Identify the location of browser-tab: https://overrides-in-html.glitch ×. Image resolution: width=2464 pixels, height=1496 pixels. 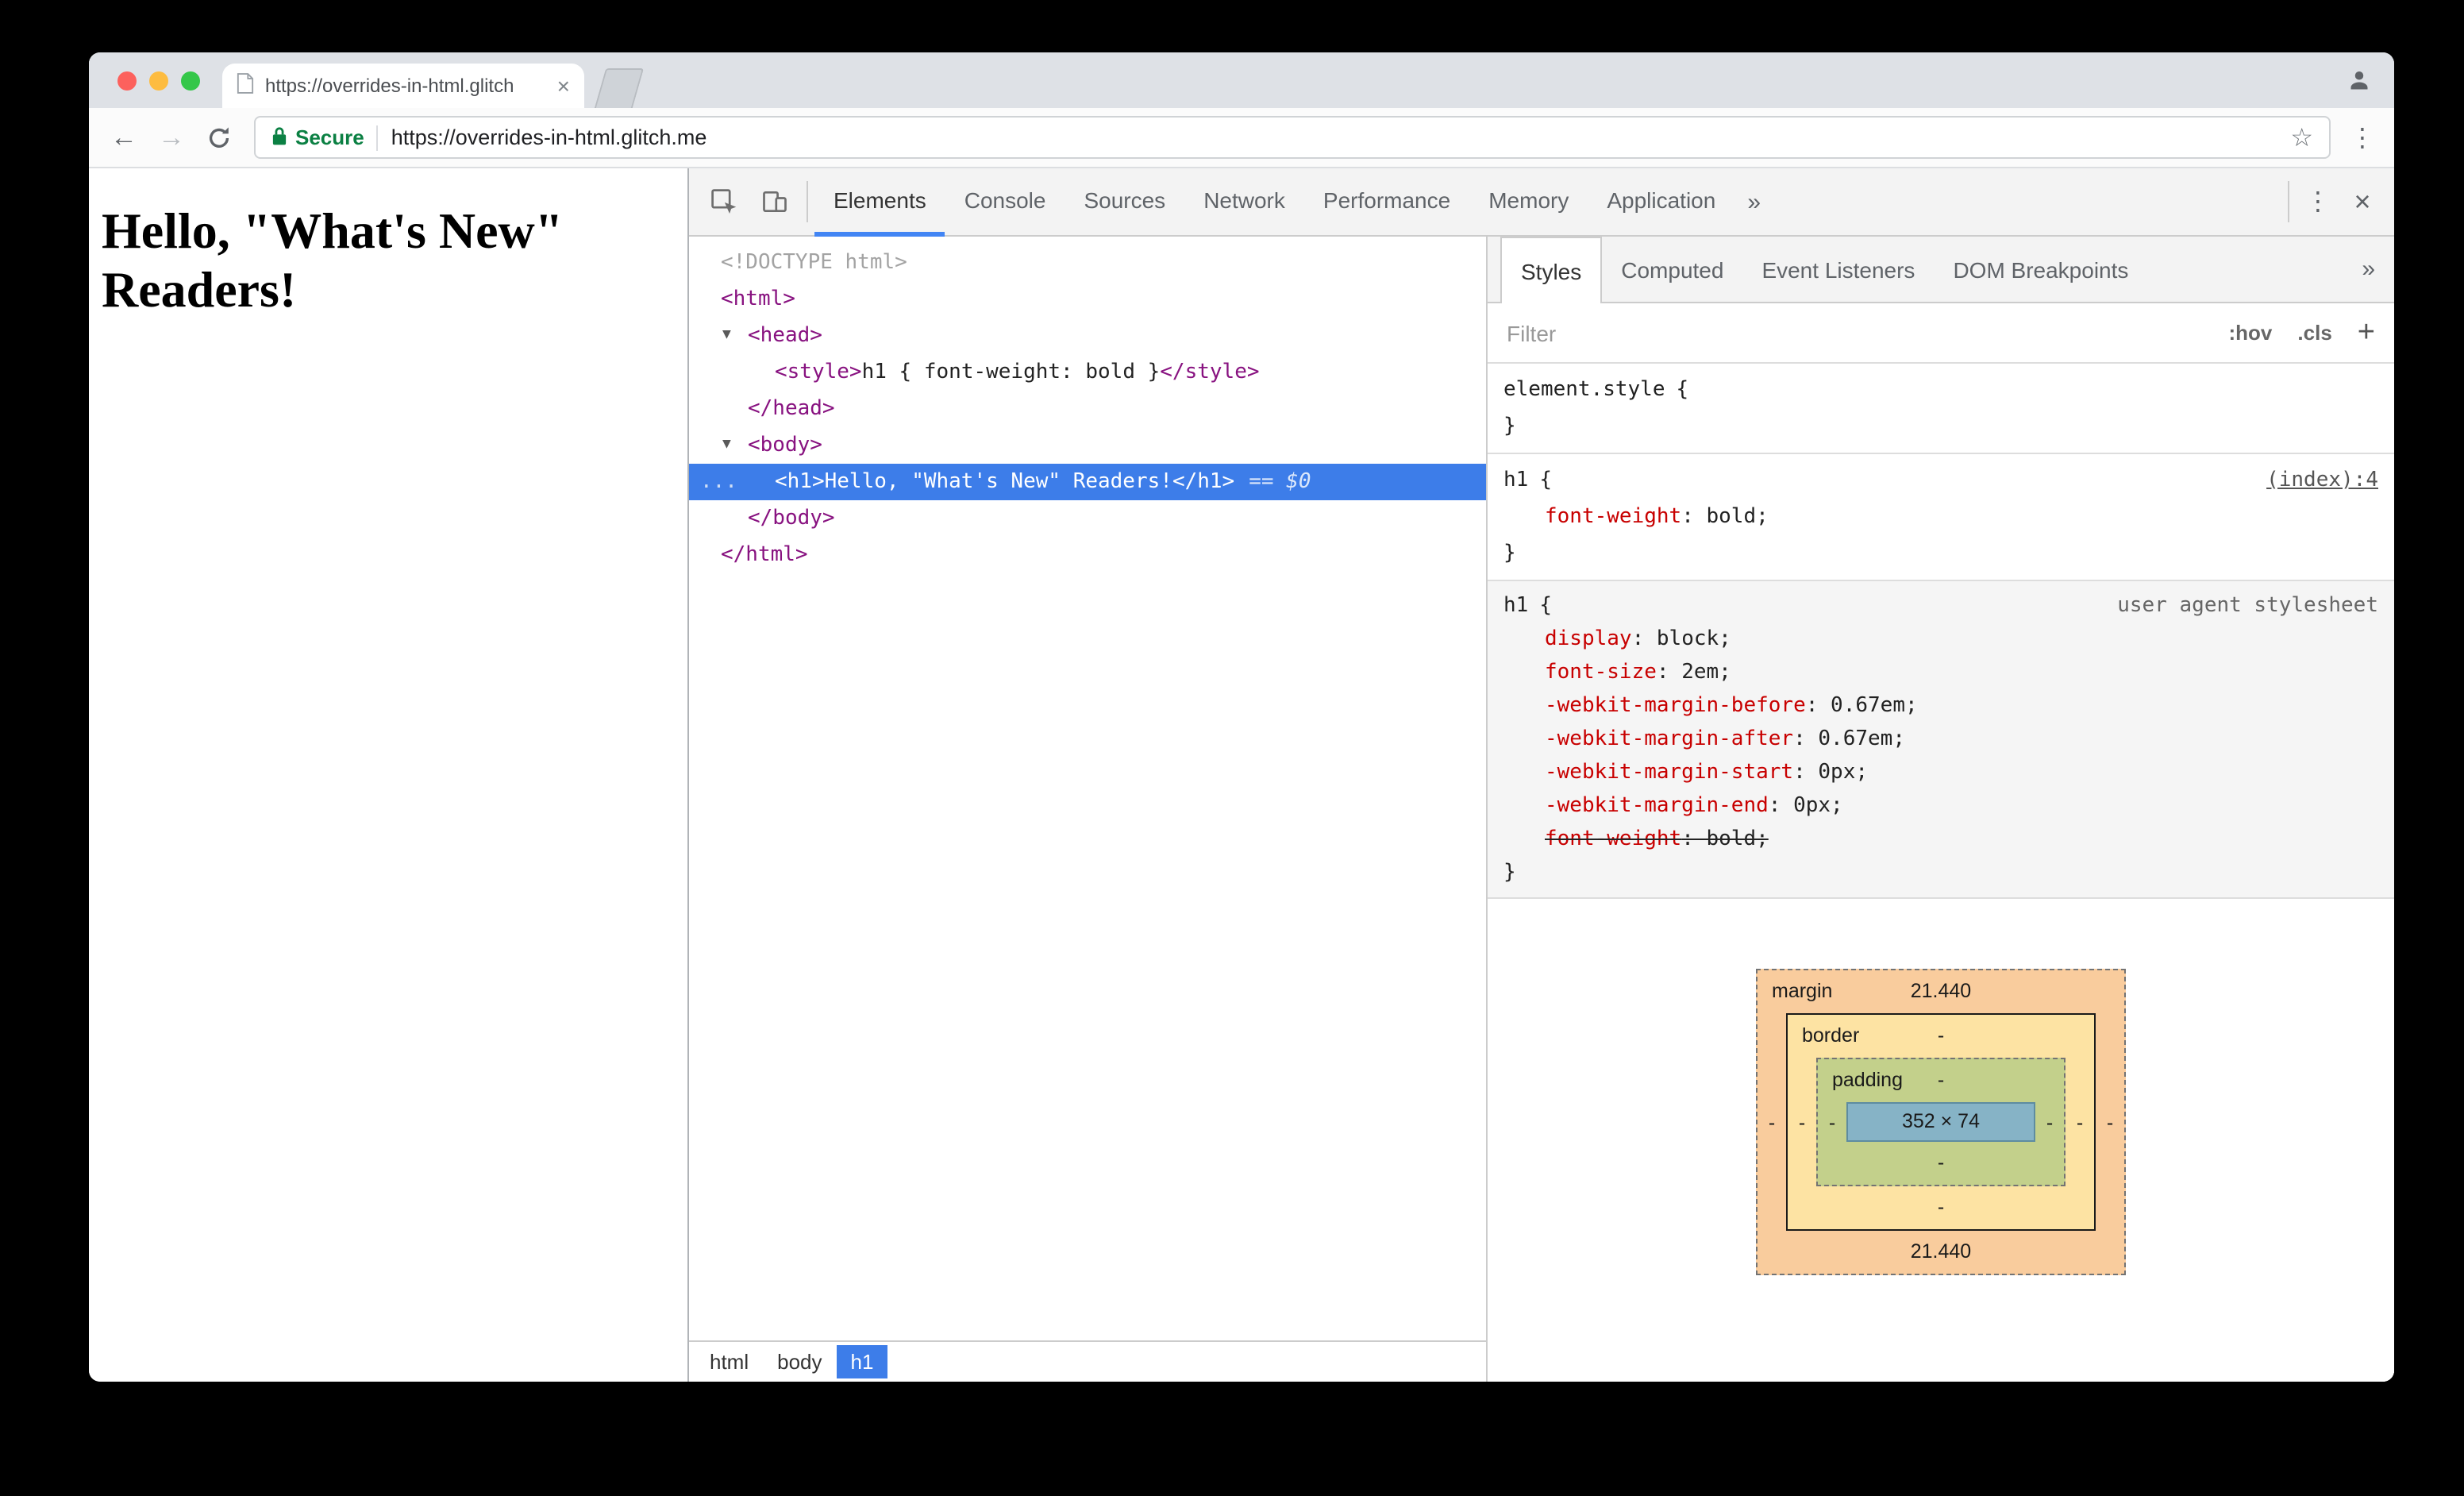
(403, 86).